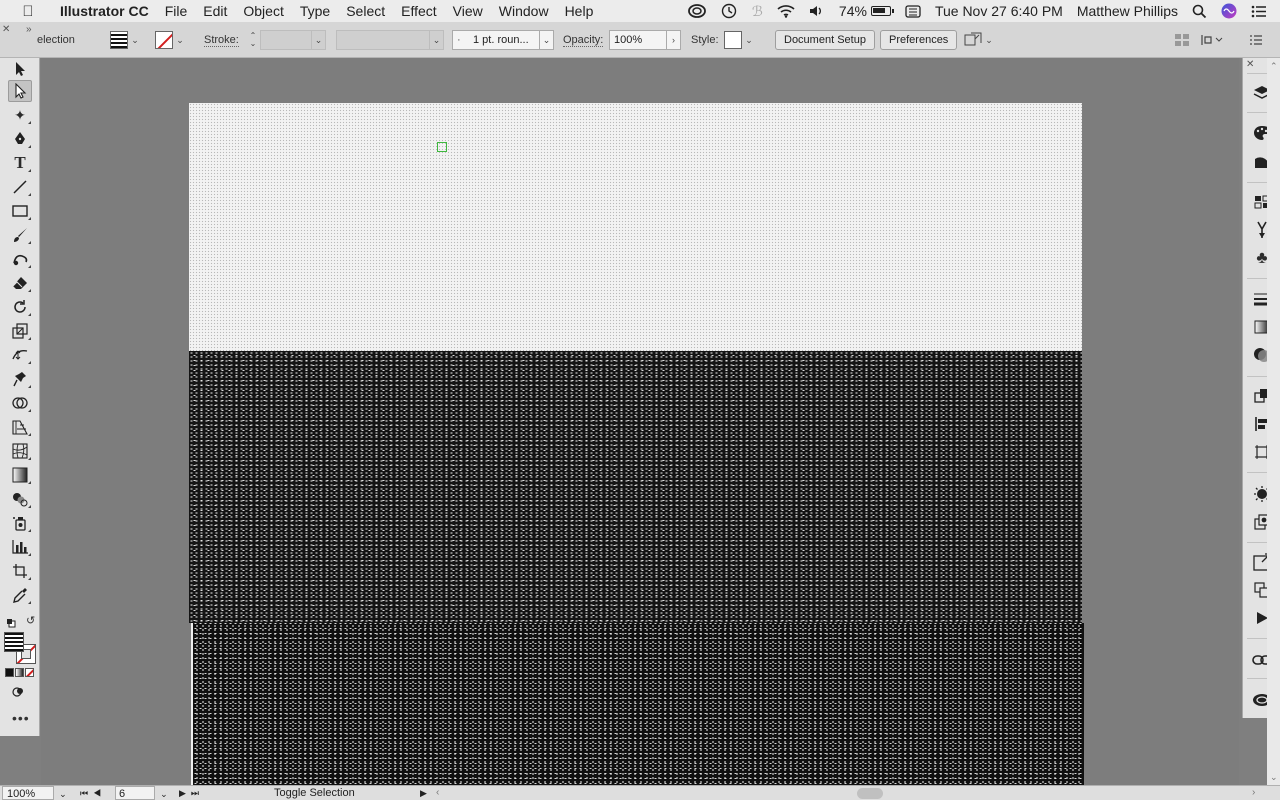  Describe the element at coordinates (20, 523) in the screenshot. I see `symbol-sprayer-tool` at that location.